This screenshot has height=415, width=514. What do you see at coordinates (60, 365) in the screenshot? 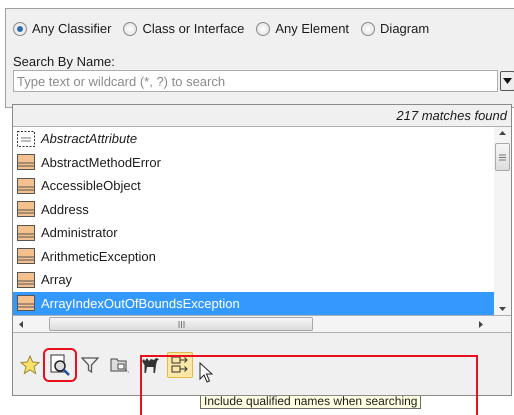
I see `document-magnifier-icon` at bounding box center [60, 365].